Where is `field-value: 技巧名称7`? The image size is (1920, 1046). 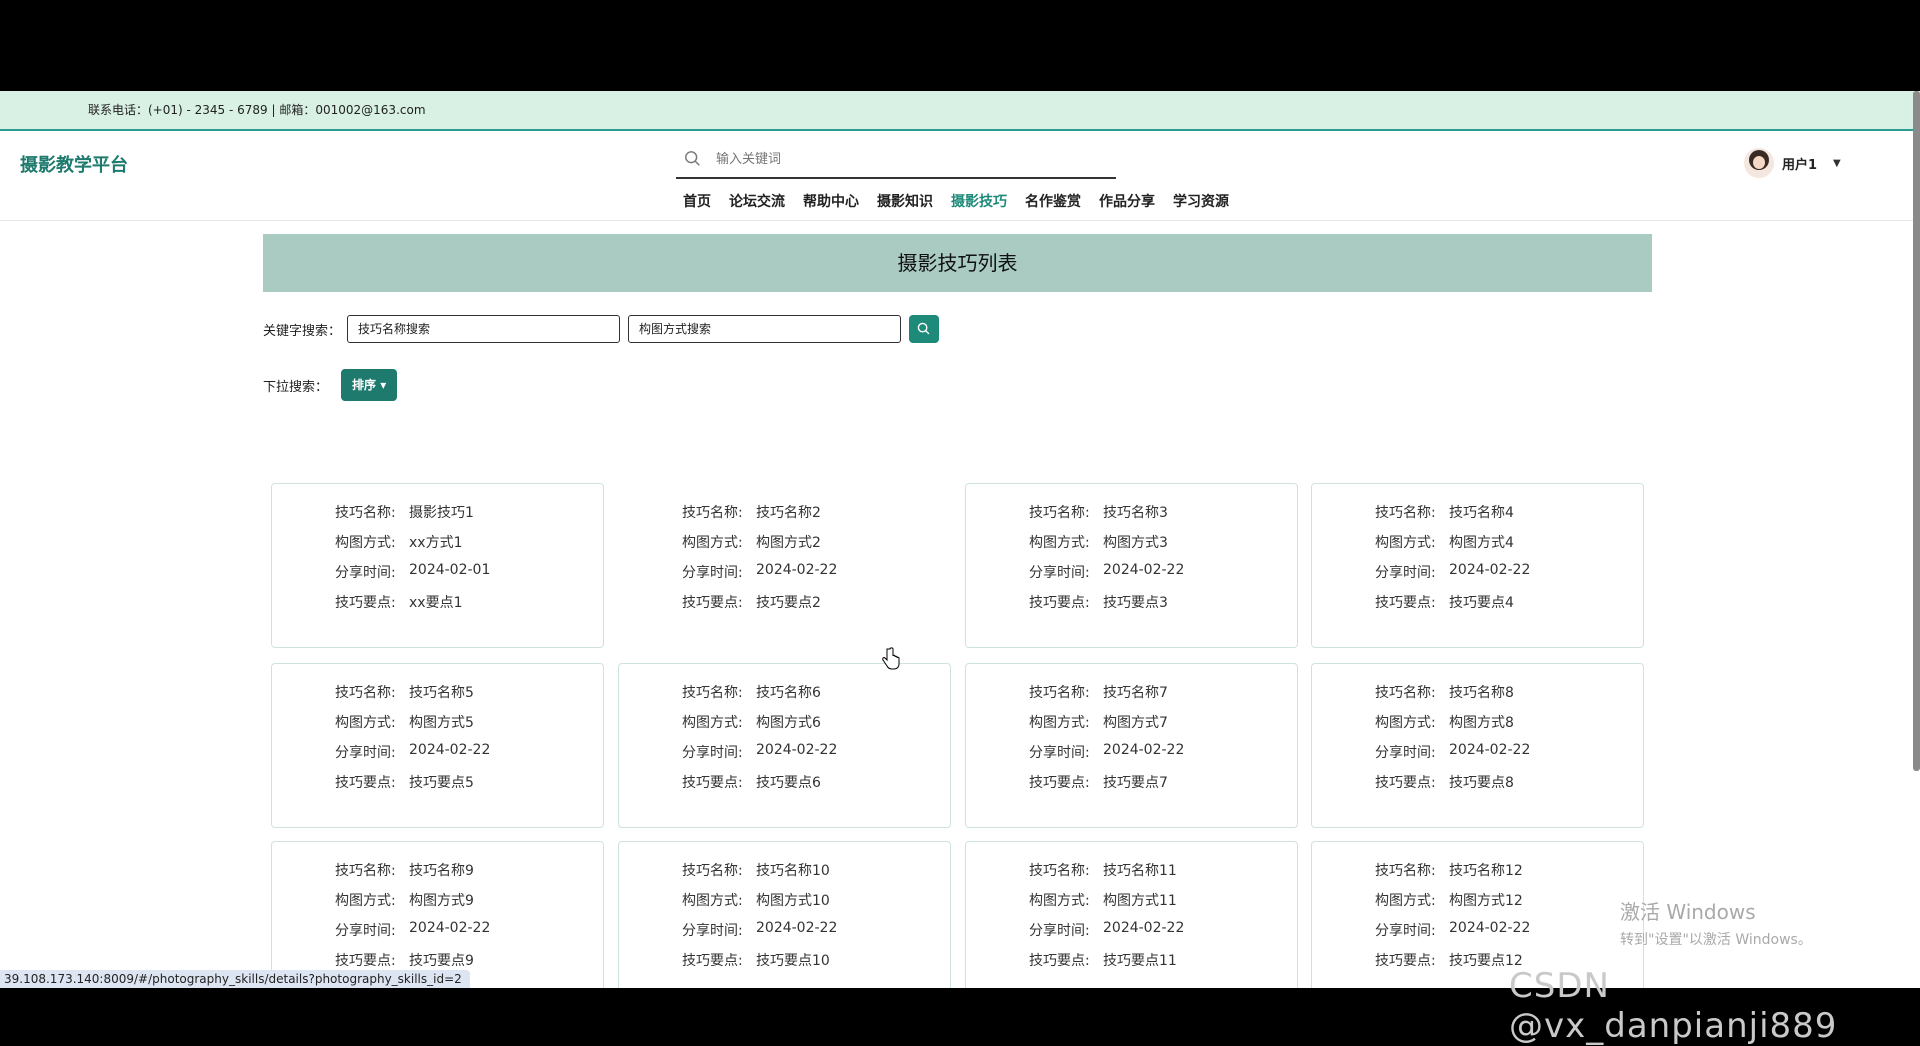 field-value: 技巧名称7 is located at coordinates (1135, 693).